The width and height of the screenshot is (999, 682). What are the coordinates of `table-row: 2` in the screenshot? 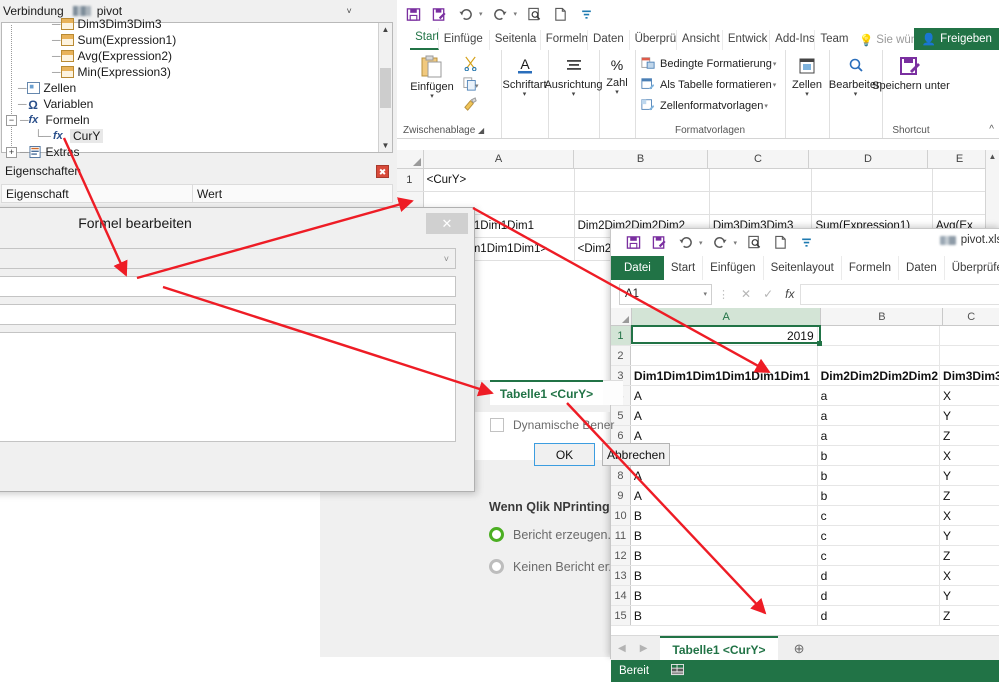 It's located at (805, 356).